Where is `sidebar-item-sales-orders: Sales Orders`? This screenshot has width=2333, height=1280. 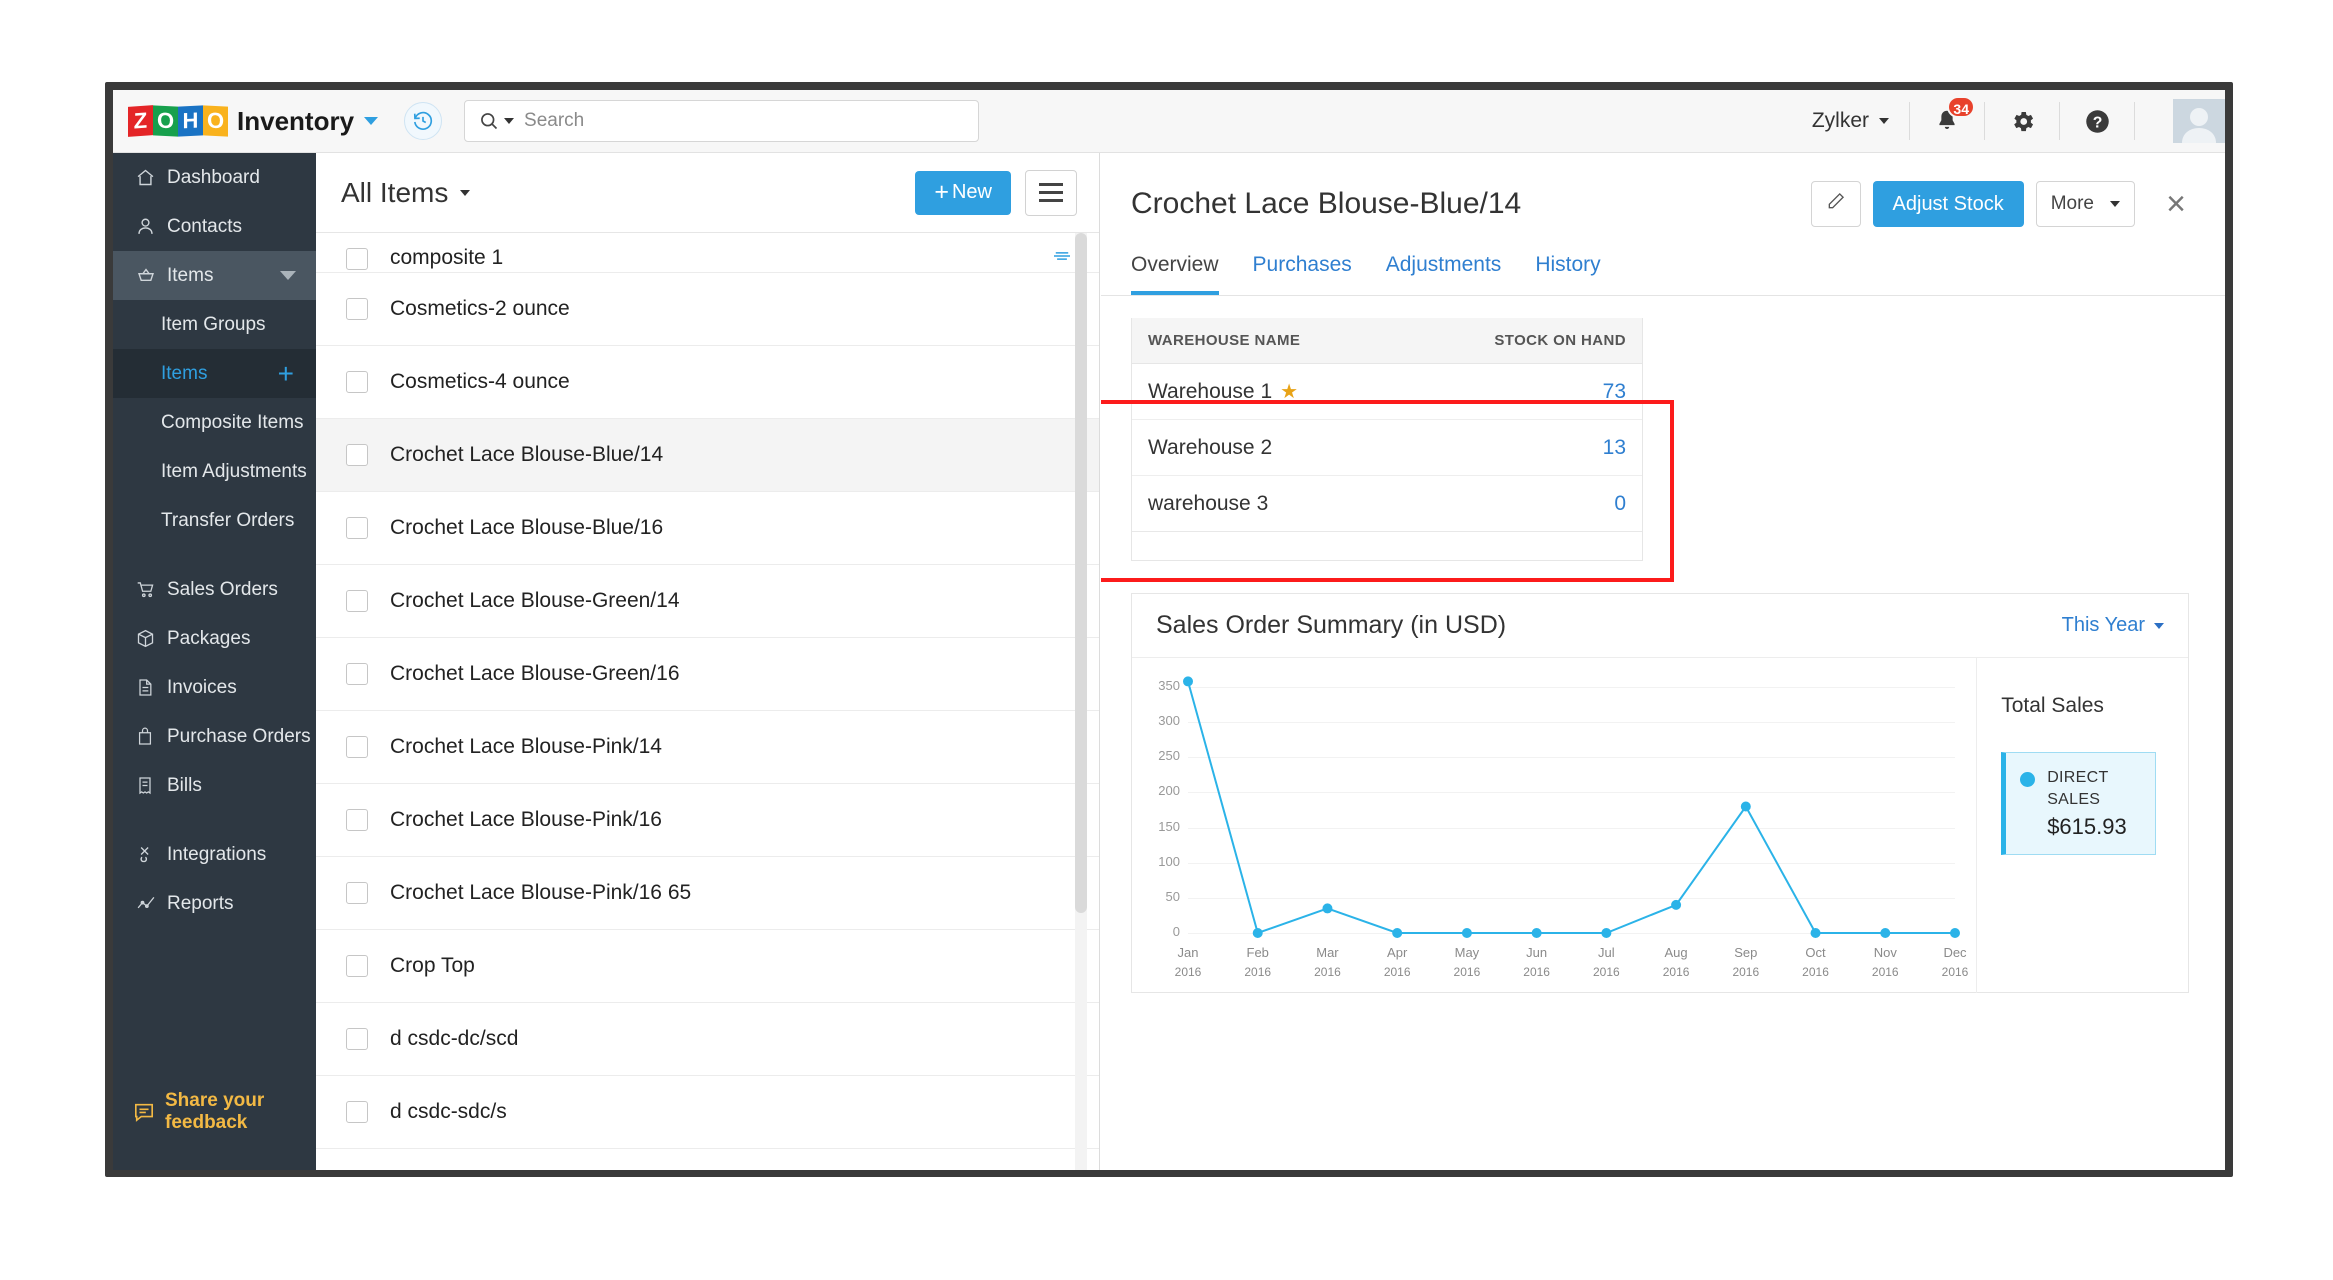
sidebar-item-sales-orders: Sales Orders is located at coordinates (214, 589).